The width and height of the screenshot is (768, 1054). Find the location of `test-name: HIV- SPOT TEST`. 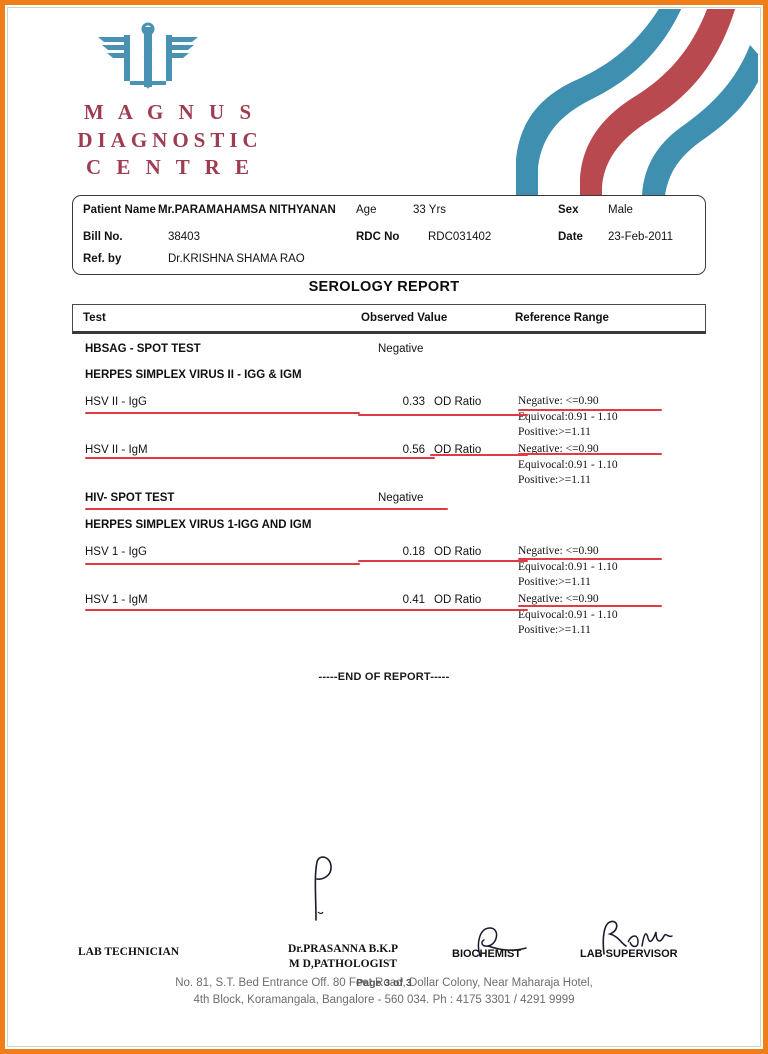

test-name: HIV- SPOT TEST is located at coordinates (130, 498).